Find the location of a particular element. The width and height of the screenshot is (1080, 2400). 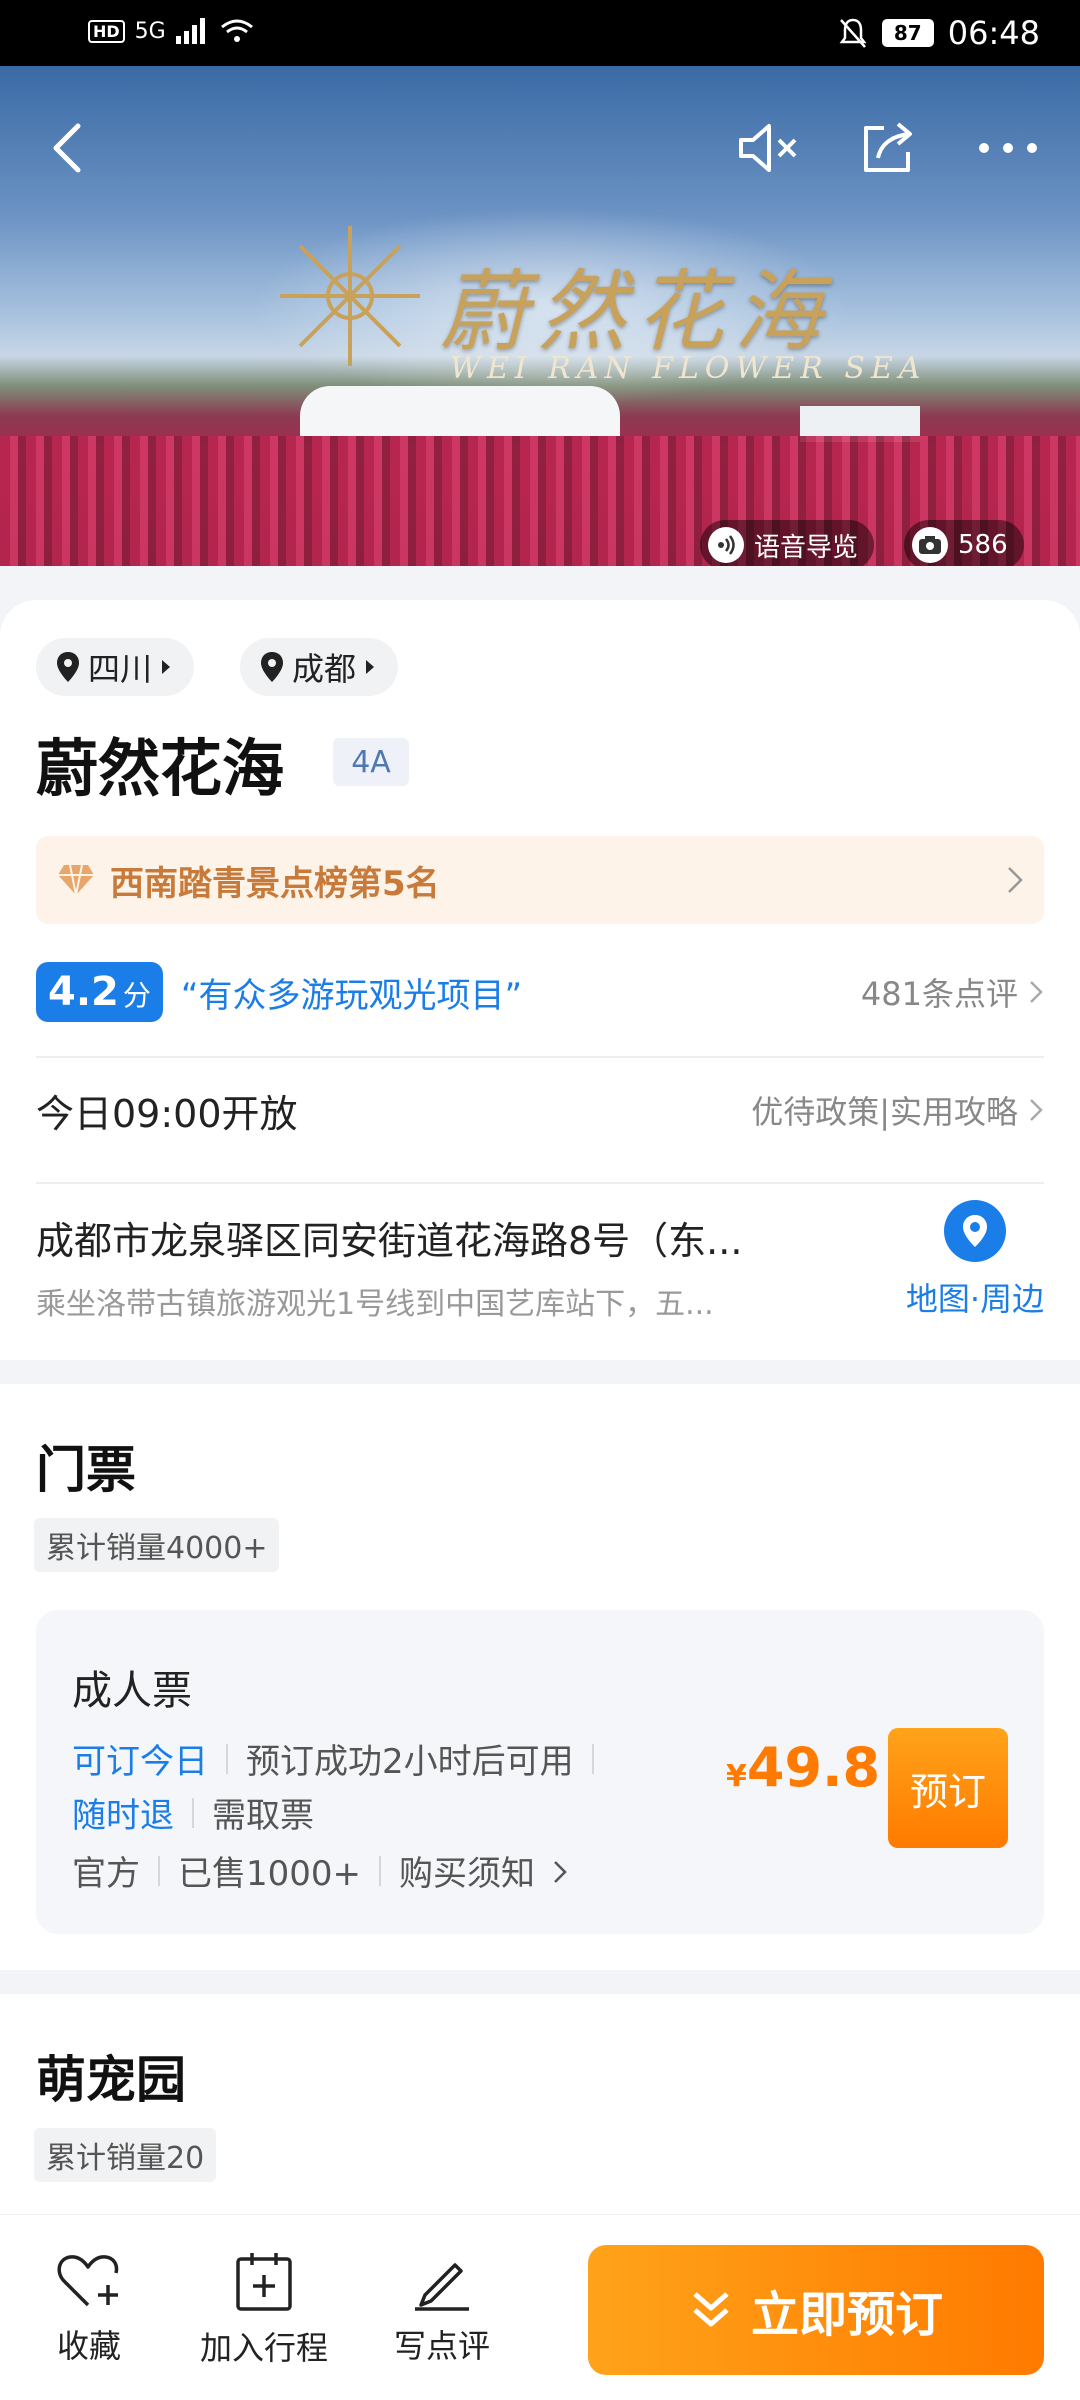

bottom-action-bar: 收藏 加入行程 写点评 立即预订 is located at coordinates (540, 2307).